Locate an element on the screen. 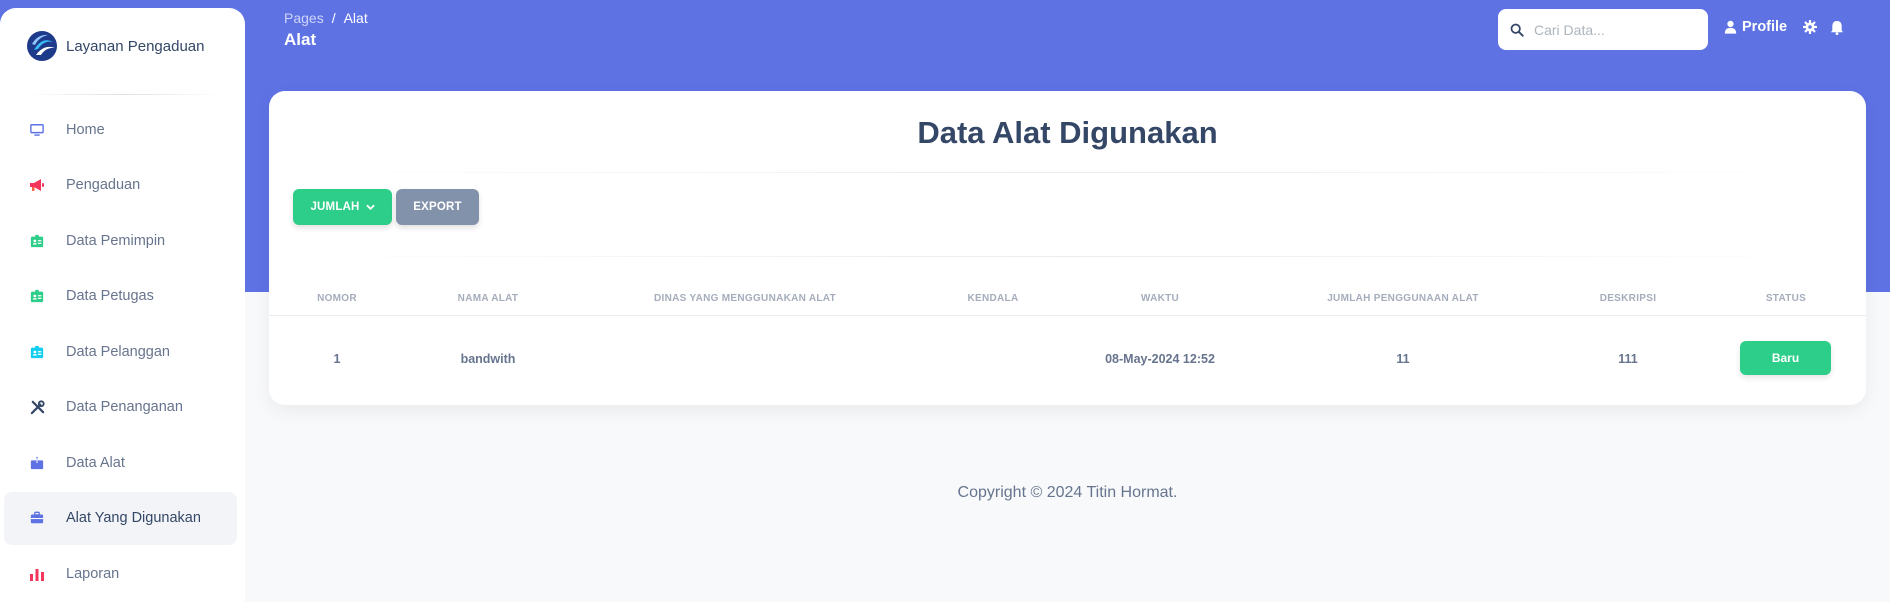 The image size is (1890, 602). sidebar-item-data-pemimpin: Data Pemimpin is located at coordinates (120, 240).